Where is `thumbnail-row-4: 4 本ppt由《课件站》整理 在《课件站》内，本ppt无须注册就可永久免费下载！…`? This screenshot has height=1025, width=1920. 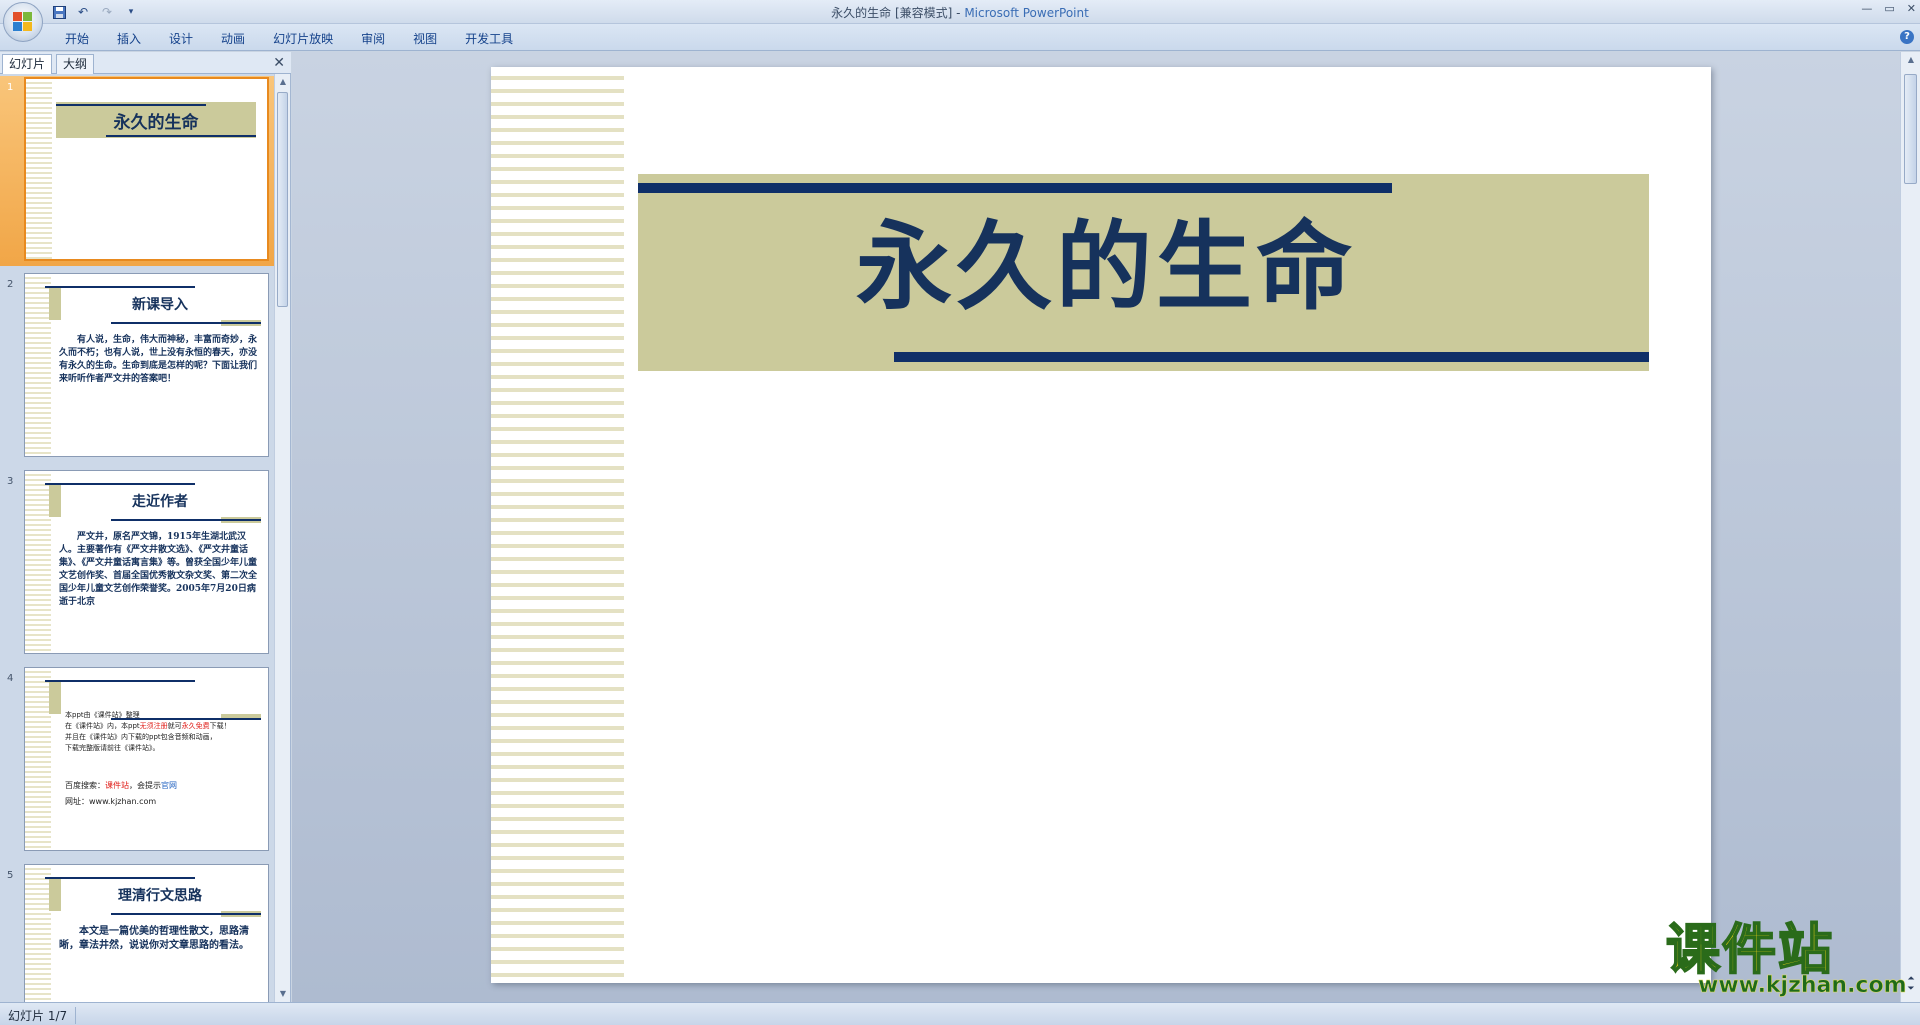 thumbnail-row-4: 4 本ppt由《课件站》整理 在《课件站》内，本ppt无须注册就可永久免费下载！… is located at coordinates (137, 762).